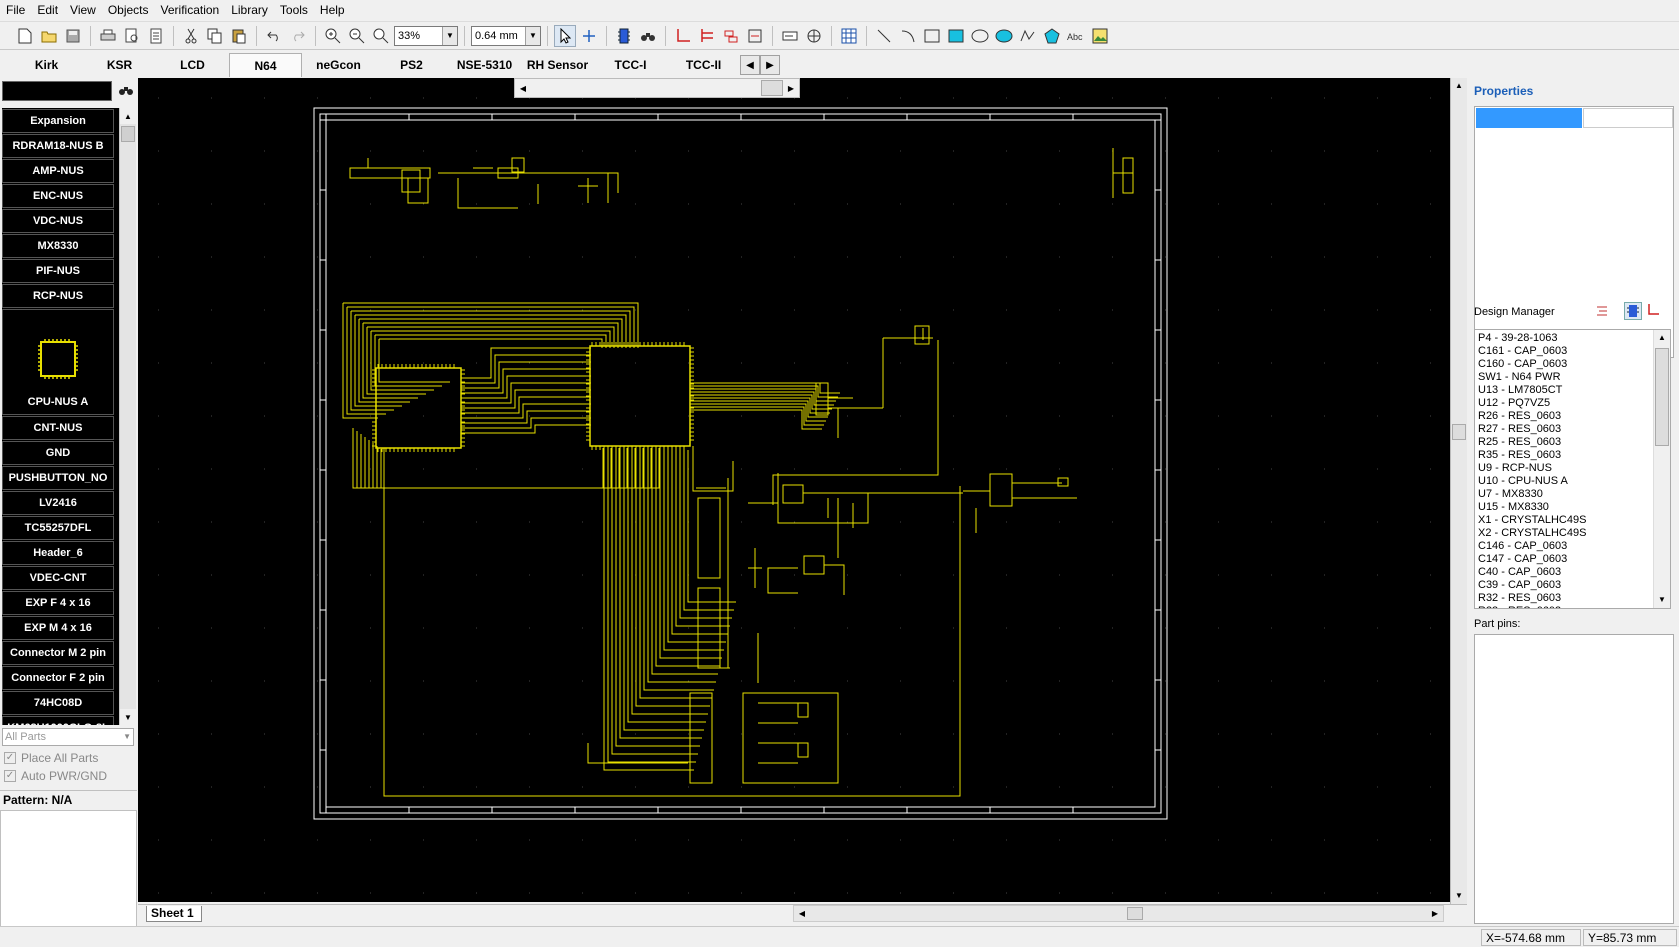 The image size is (1679, 947). I want to click on design-item: C39 - CAP_0603, so click(1572, 585).